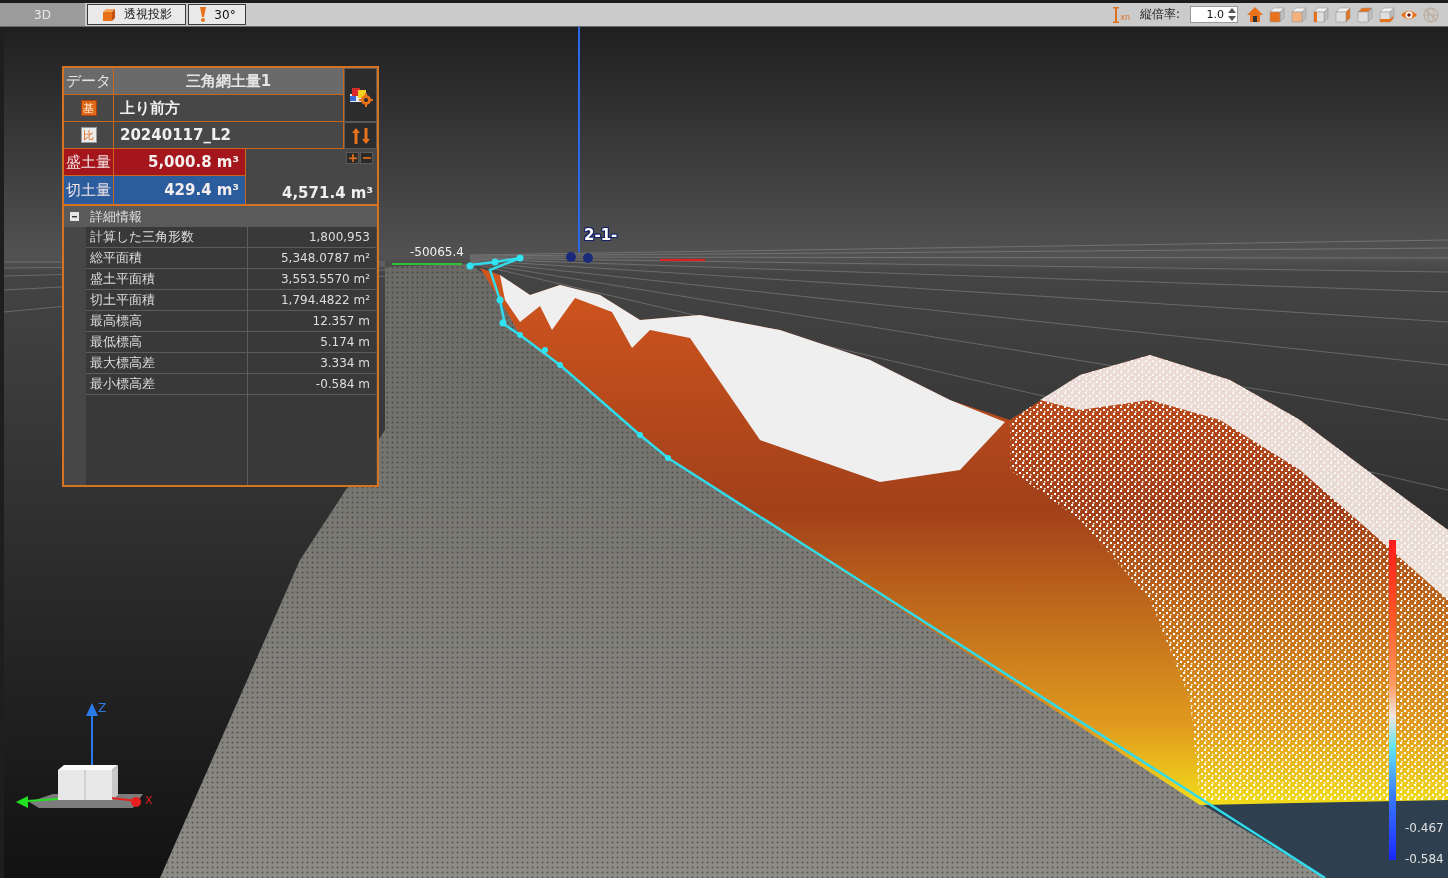  I want to click on left-view-button, so click(1321, 14).